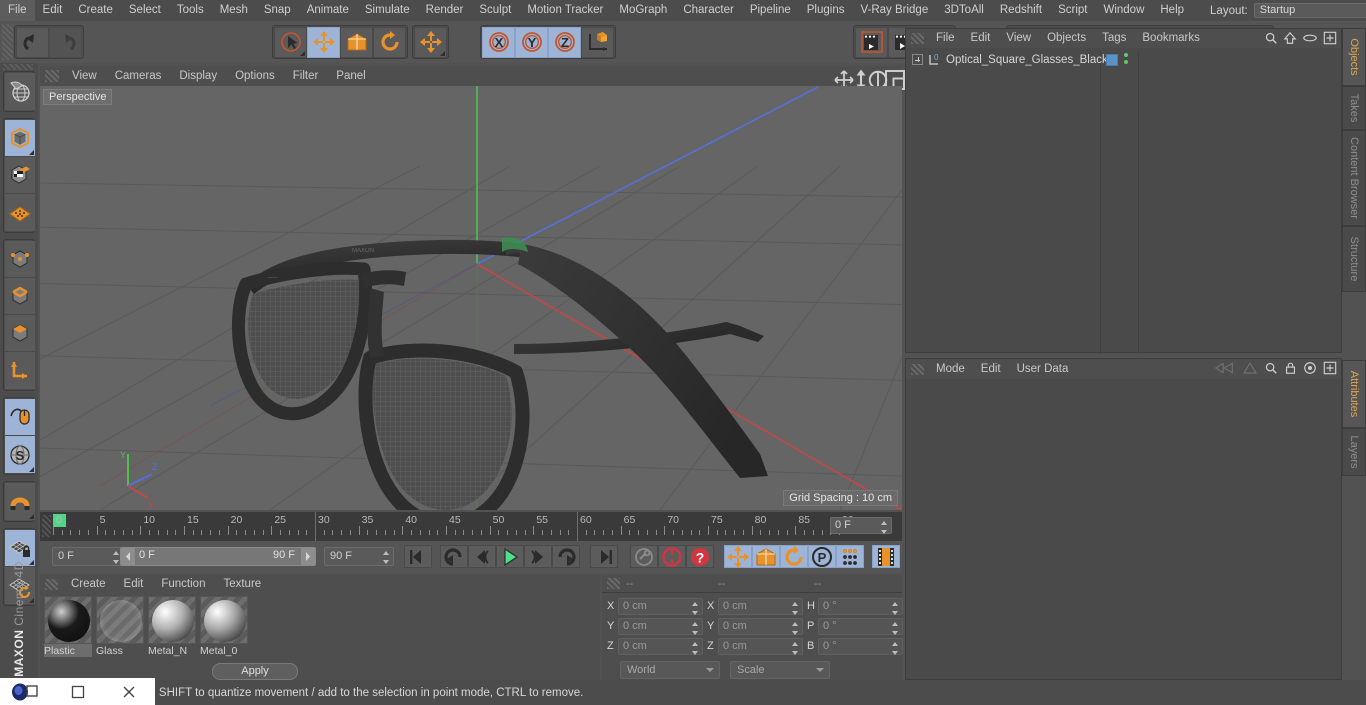 The width and height of the screenshot is (1366, 705). Describe the element at coordinates (510, 556) in the screenshot. I see `play-button` at that location.